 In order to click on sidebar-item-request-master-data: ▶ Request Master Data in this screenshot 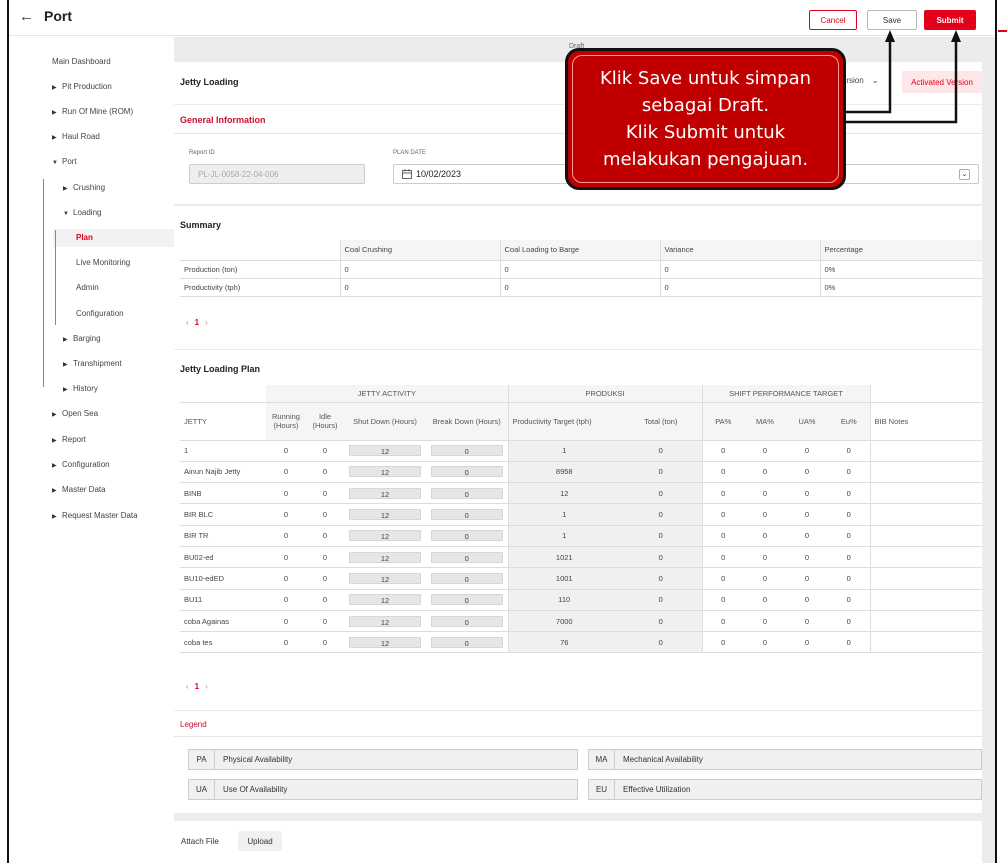, I will do `click(95, 515)`.